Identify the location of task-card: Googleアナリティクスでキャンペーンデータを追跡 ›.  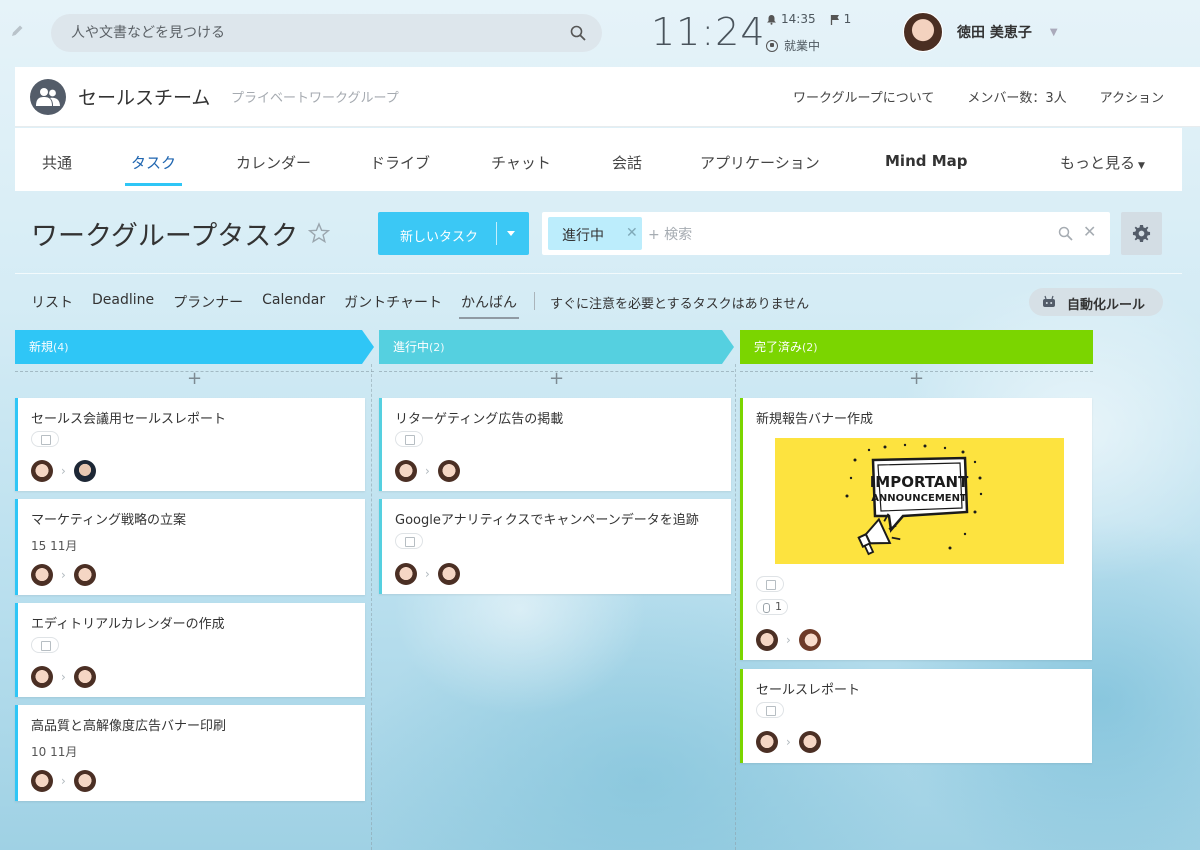
(555, 546).